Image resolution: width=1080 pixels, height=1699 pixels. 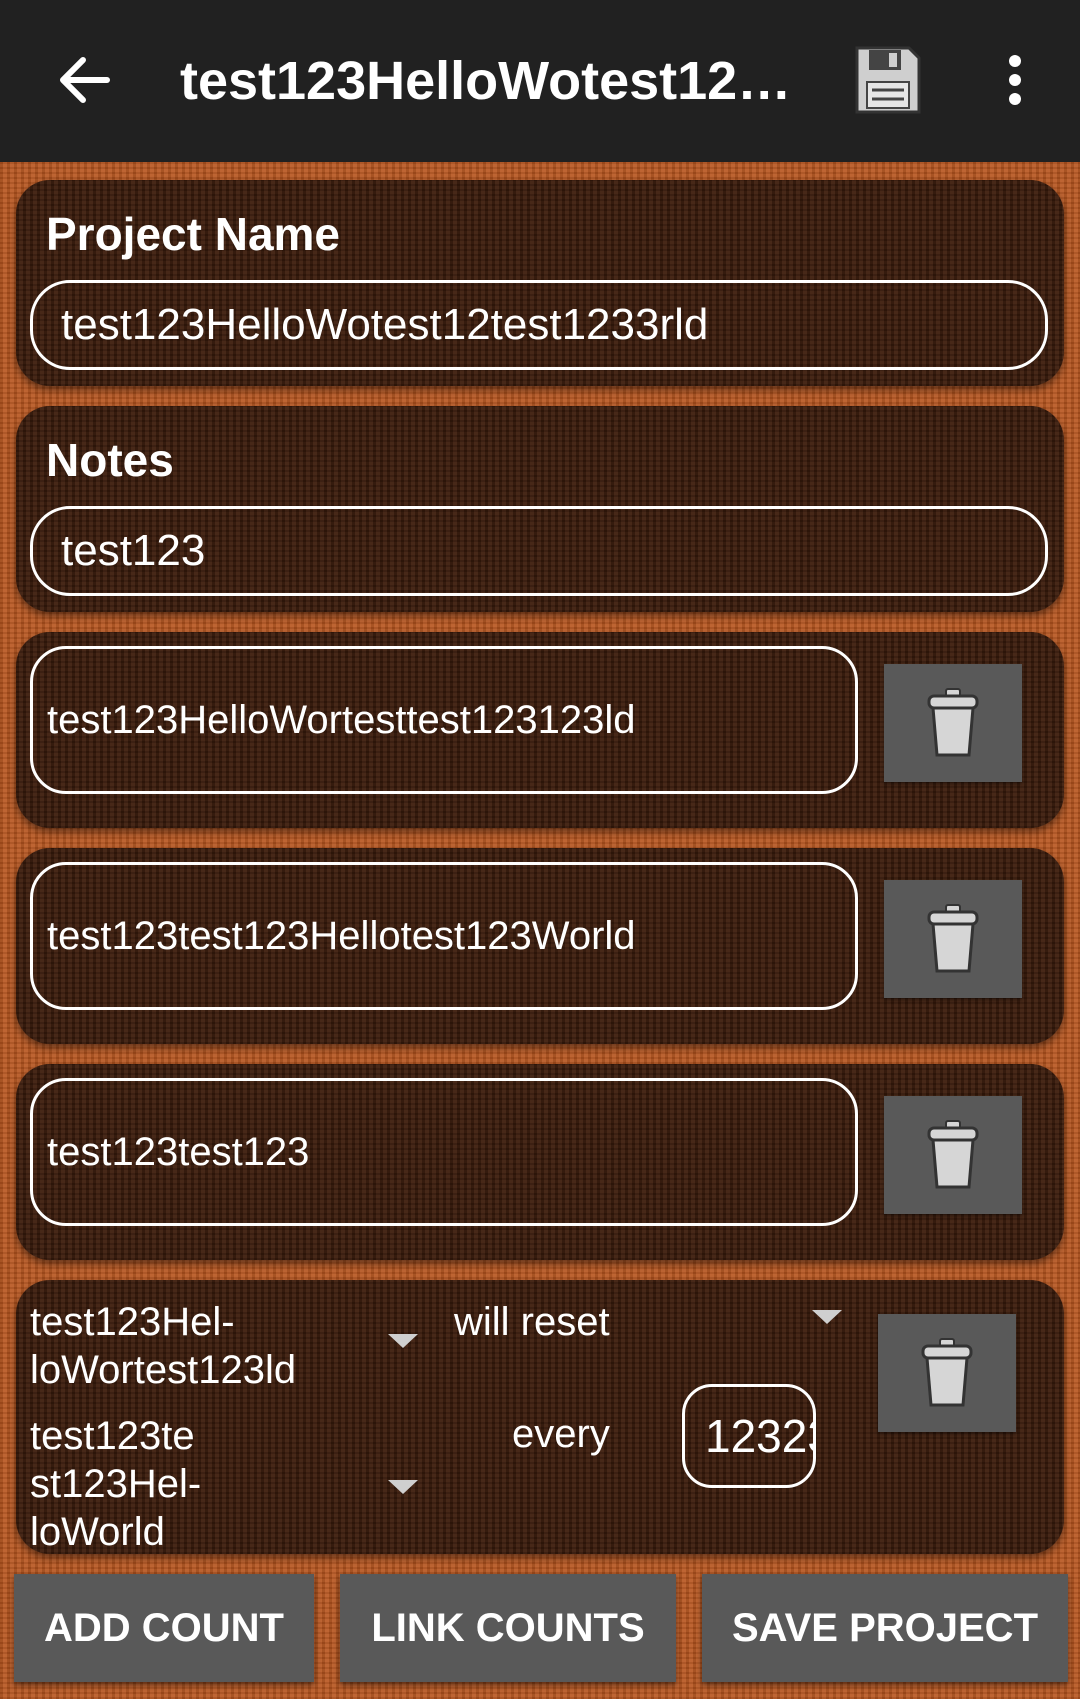 I want to click on floppy-disk-icon, so click(x=888, y=80).